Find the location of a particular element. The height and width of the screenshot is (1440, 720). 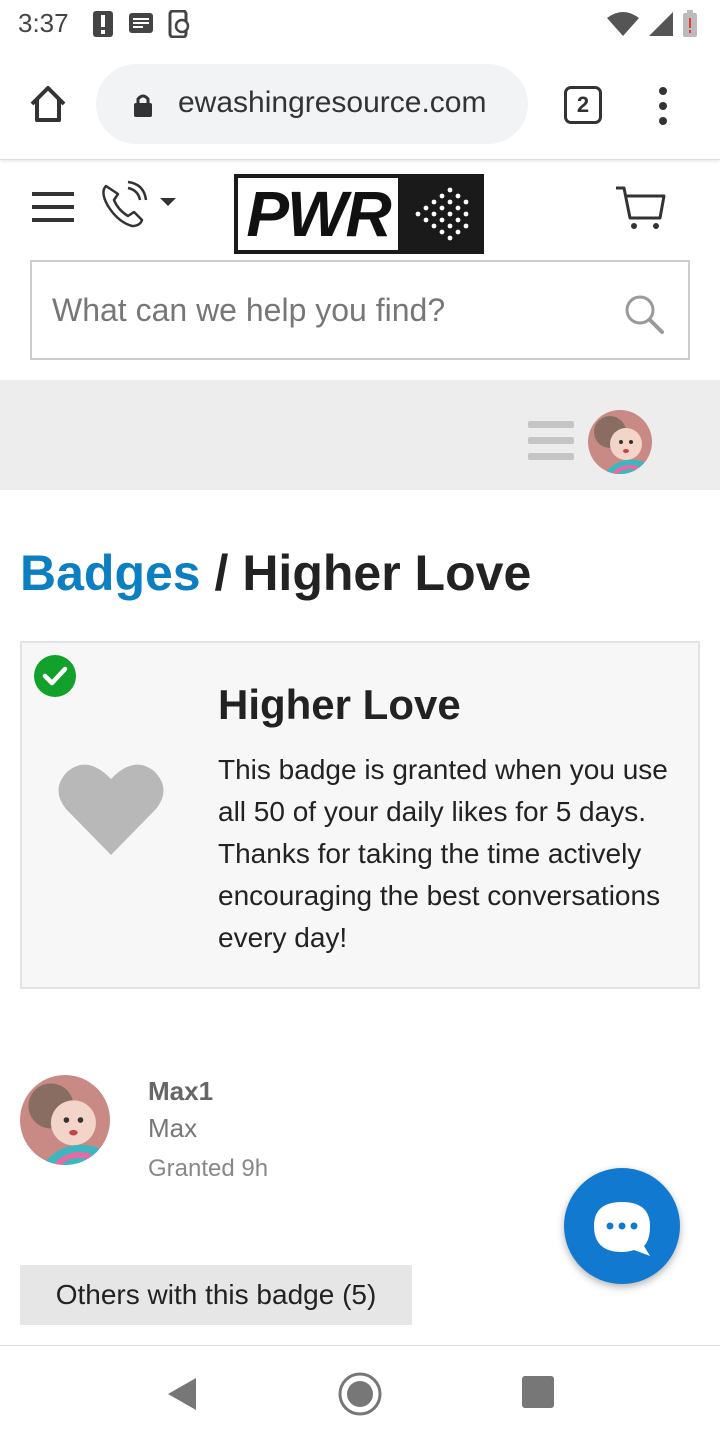

chat-bubble-icon is located at coordinates (622, 1229).